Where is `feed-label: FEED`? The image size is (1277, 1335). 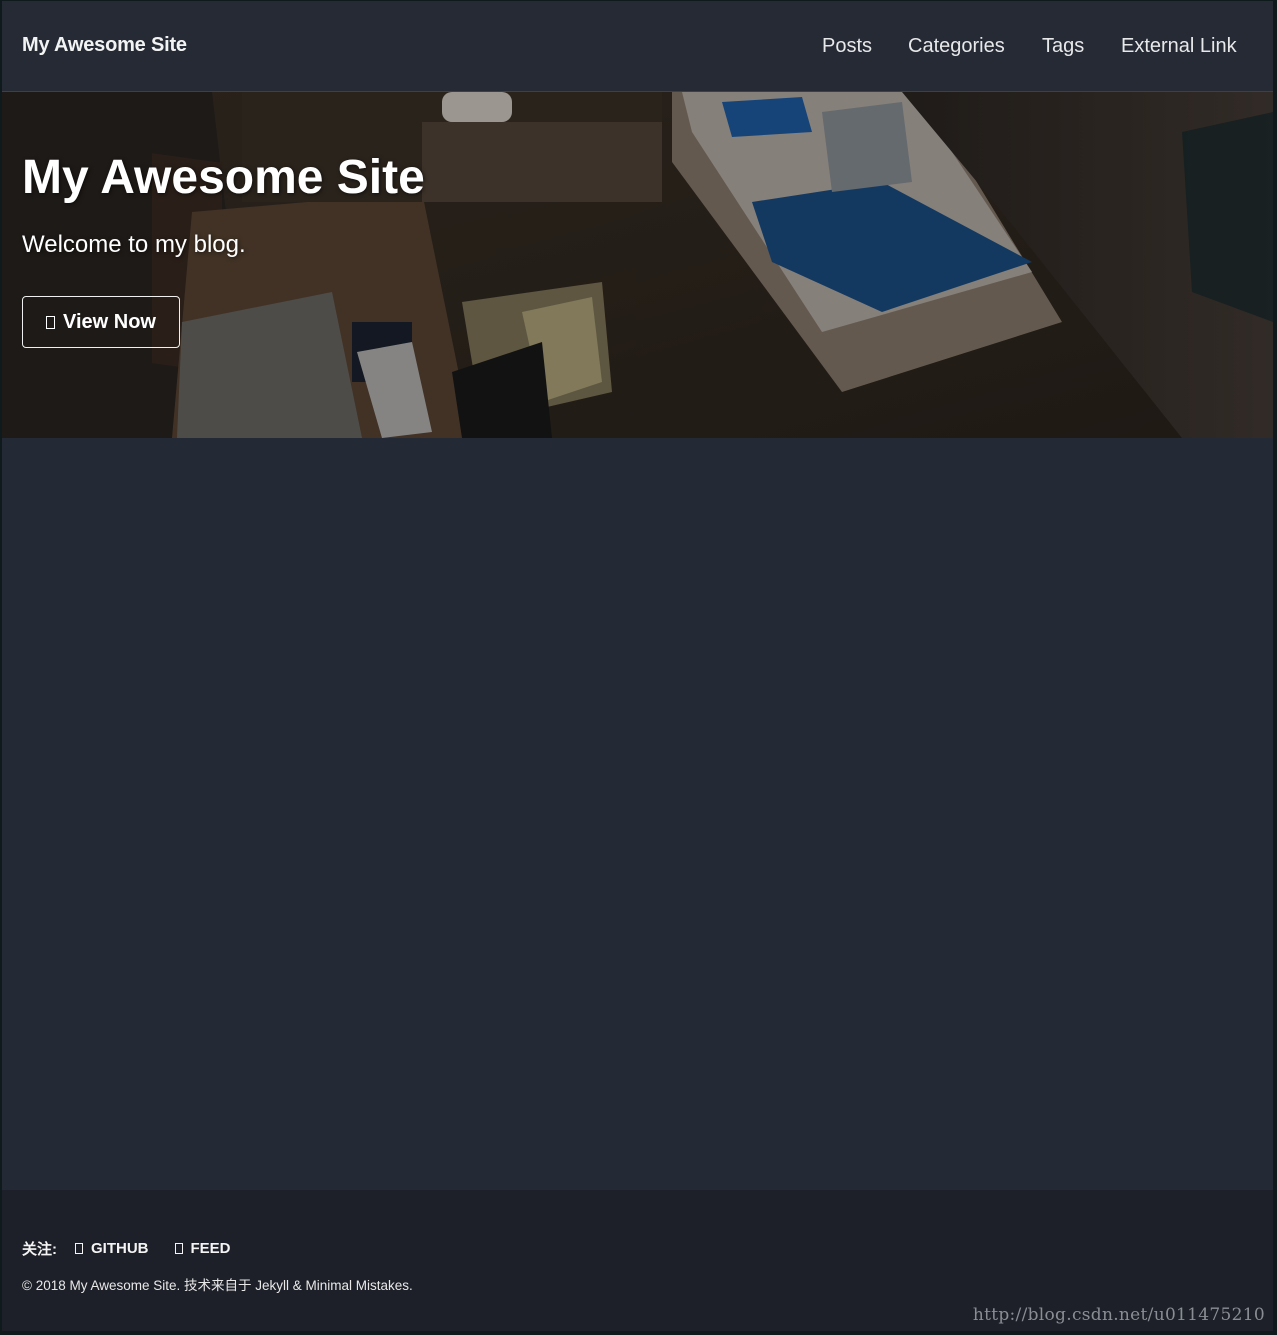 feed-label: FEED is located at coordinates (210, 1248).